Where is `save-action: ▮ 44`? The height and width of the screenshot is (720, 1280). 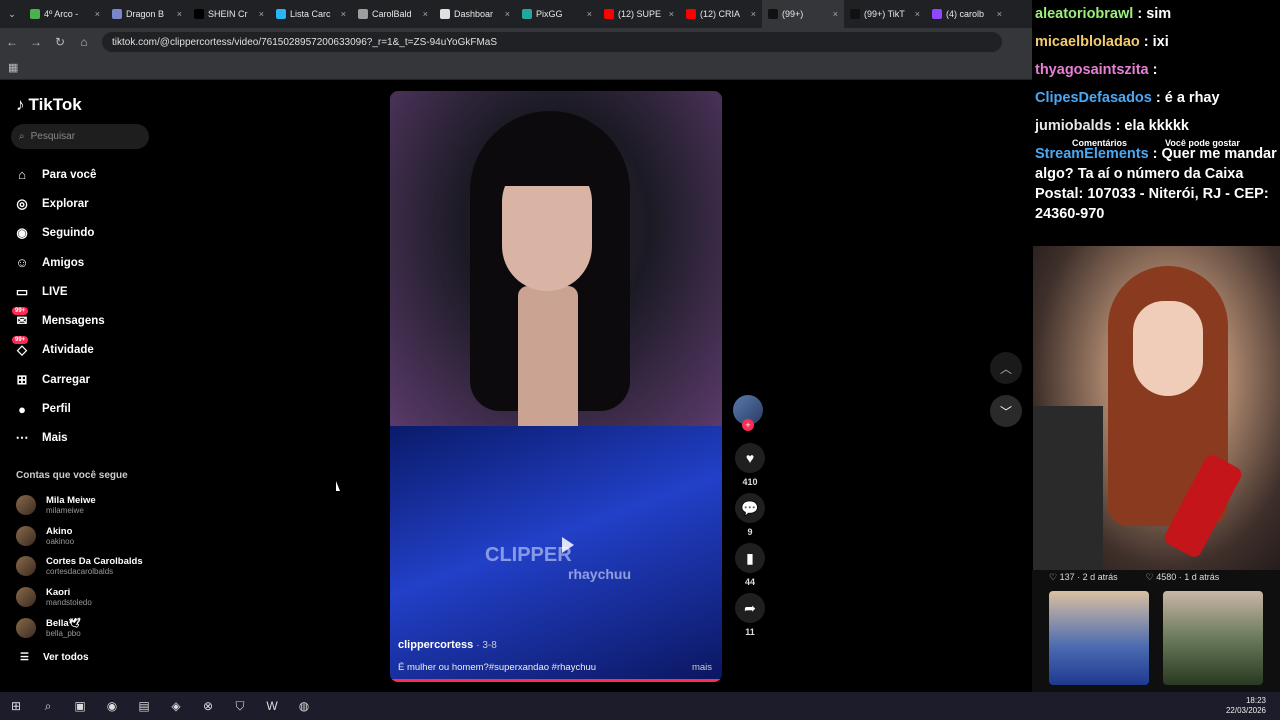
save-action: ▮ 44 is located at coordinates (750, 565).